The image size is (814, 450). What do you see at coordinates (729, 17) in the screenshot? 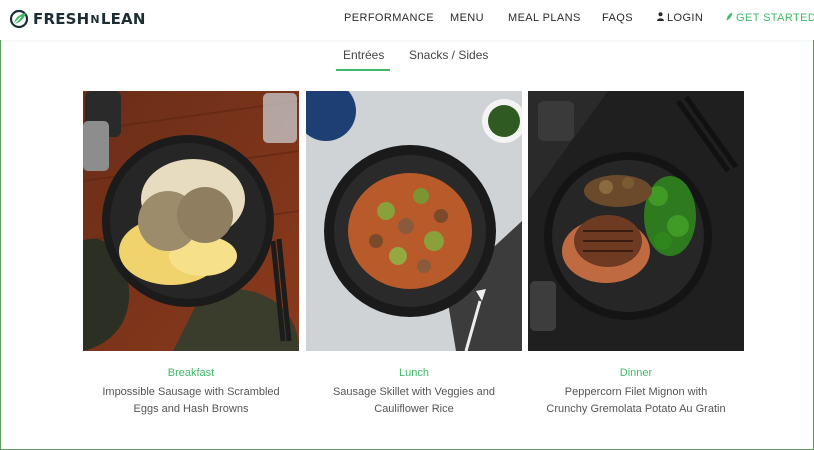
I see `leaf-icon` at bounding box center [729, 17].